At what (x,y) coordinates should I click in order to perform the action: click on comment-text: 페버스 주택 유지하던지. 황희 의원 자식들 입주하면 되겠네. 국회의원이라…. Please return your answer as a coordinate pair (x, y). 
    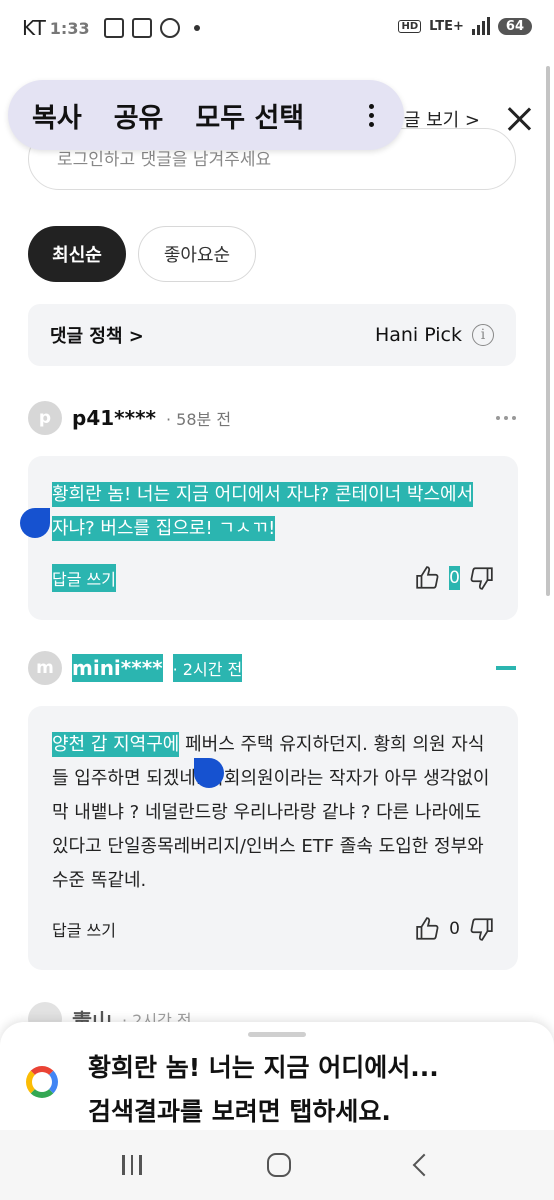
    Looking at the image, I should click on (271, 812).